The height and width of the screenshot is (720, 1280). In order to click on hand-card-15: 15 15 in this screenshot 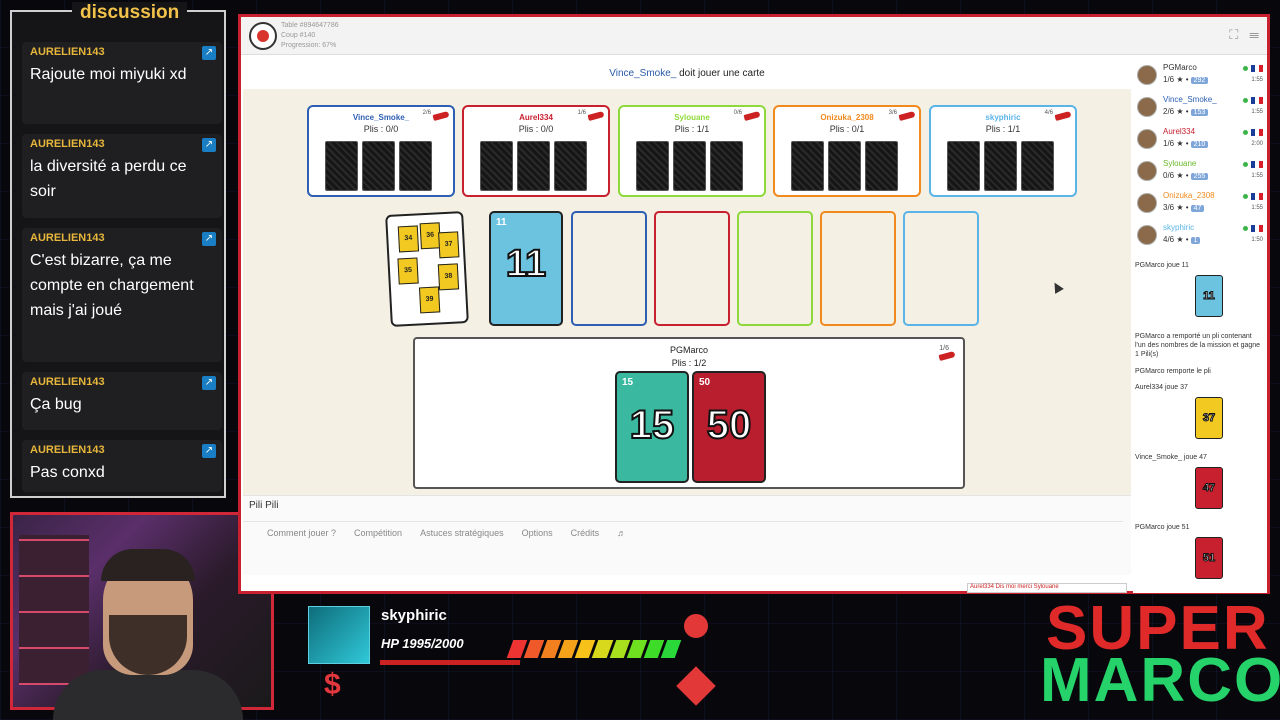, I will do `click(652, 427)`.